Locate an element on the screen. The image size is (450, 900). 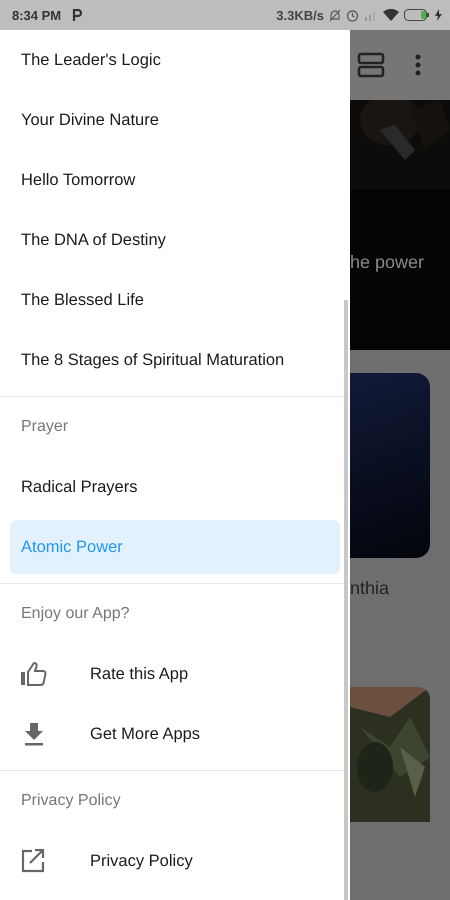
section-header: Privacy Policy is located at coordinates (71, 801).